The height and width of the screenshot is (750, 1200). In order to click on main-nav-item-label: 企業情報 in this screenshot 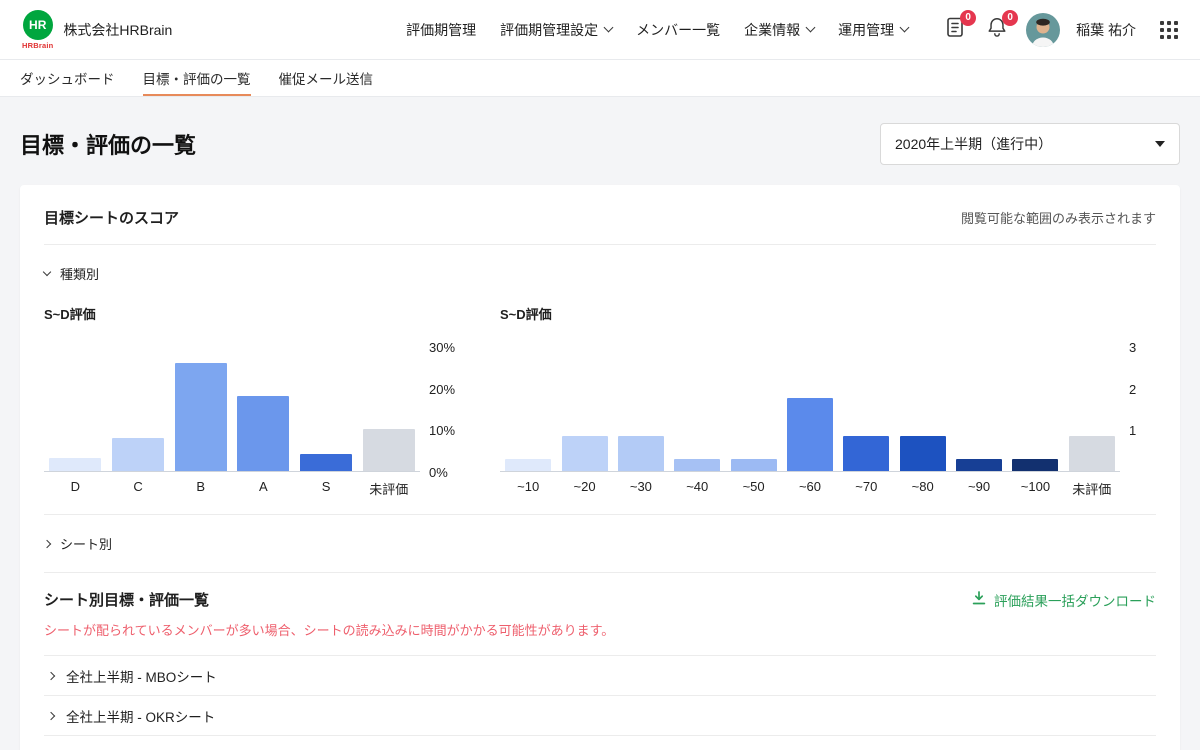, I will do `click(772, 29)`.